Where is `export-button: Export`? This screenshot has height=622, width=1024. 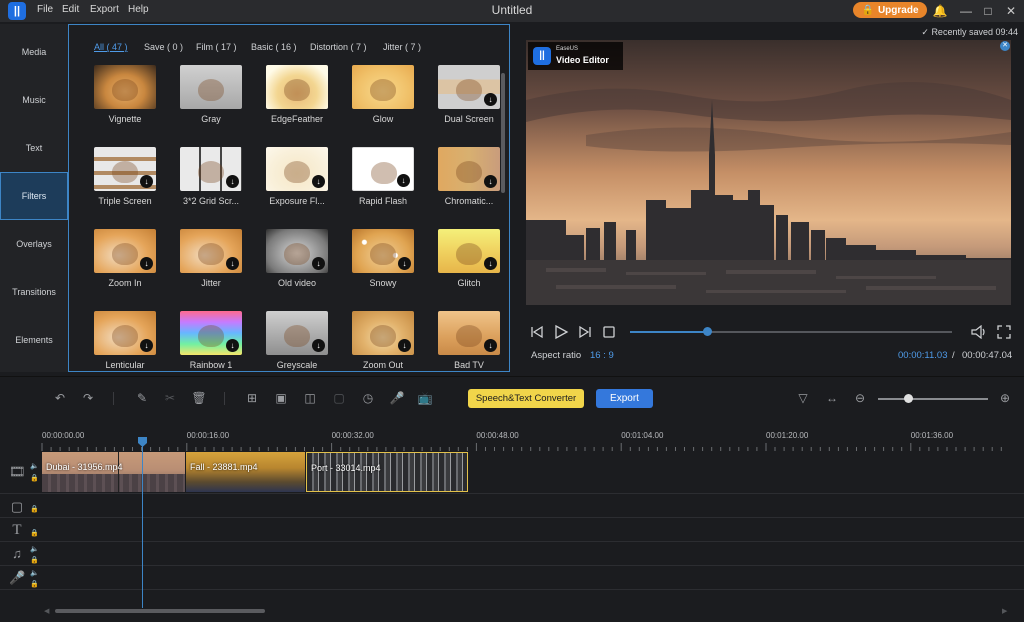 export-button: Export is located at coordinates (624, 398).